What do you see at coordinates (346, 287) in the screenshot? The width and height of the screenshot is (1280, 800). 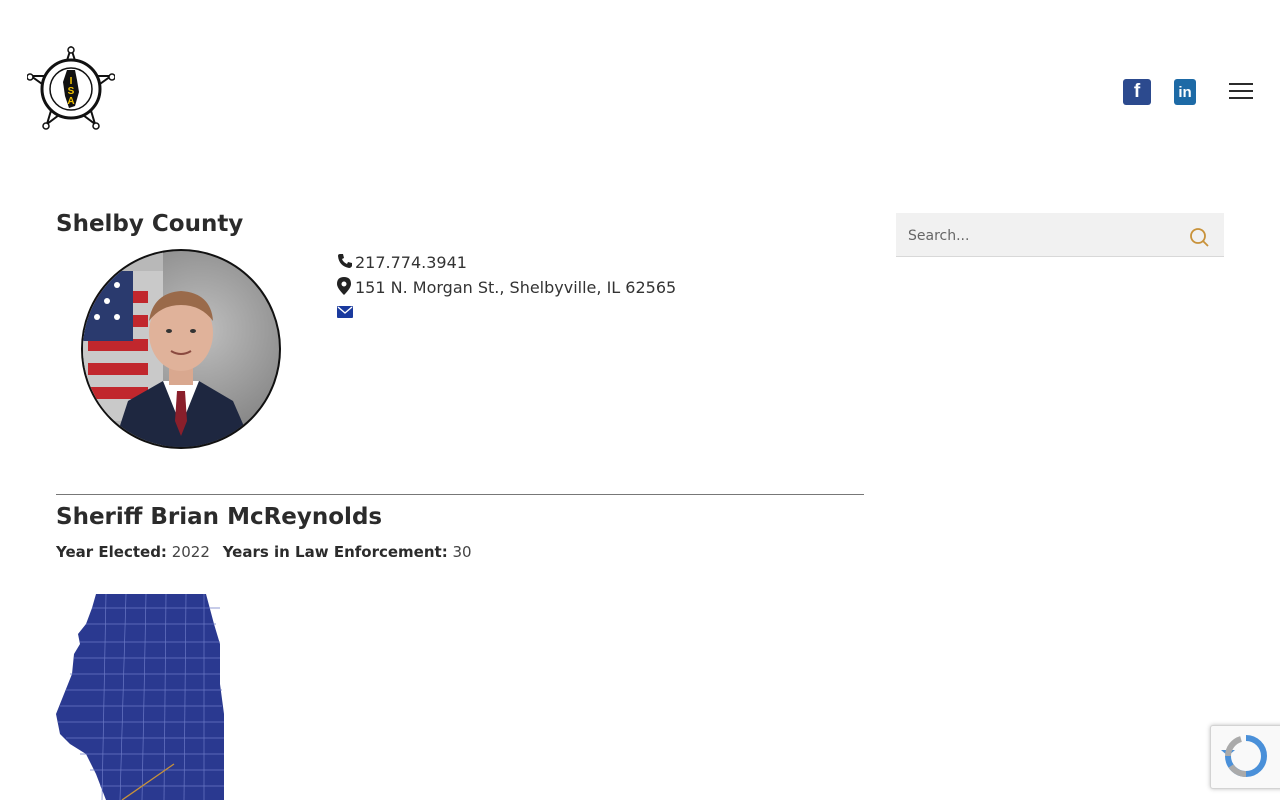 I see `map-pin-icon` at bounding box center [346, 287].